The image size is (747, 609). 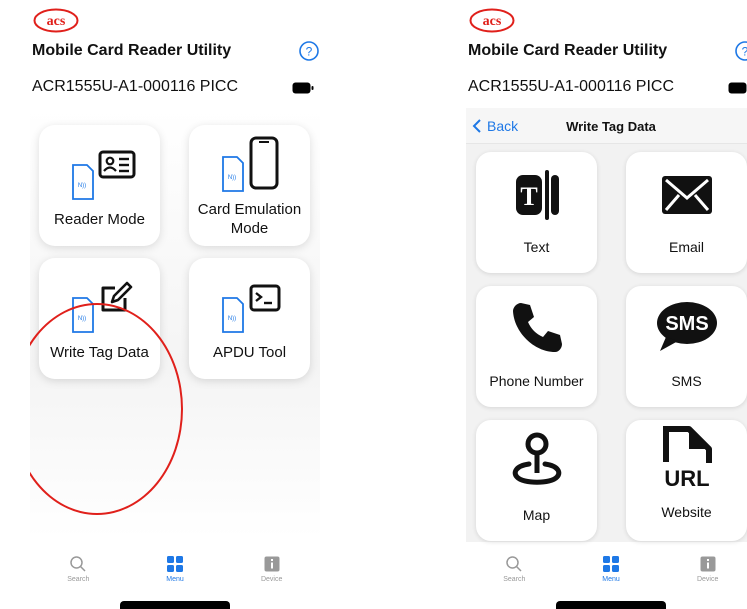 I want to click on reader-mode-tile: N)) Reader Mode, so click(x=99, y=185).